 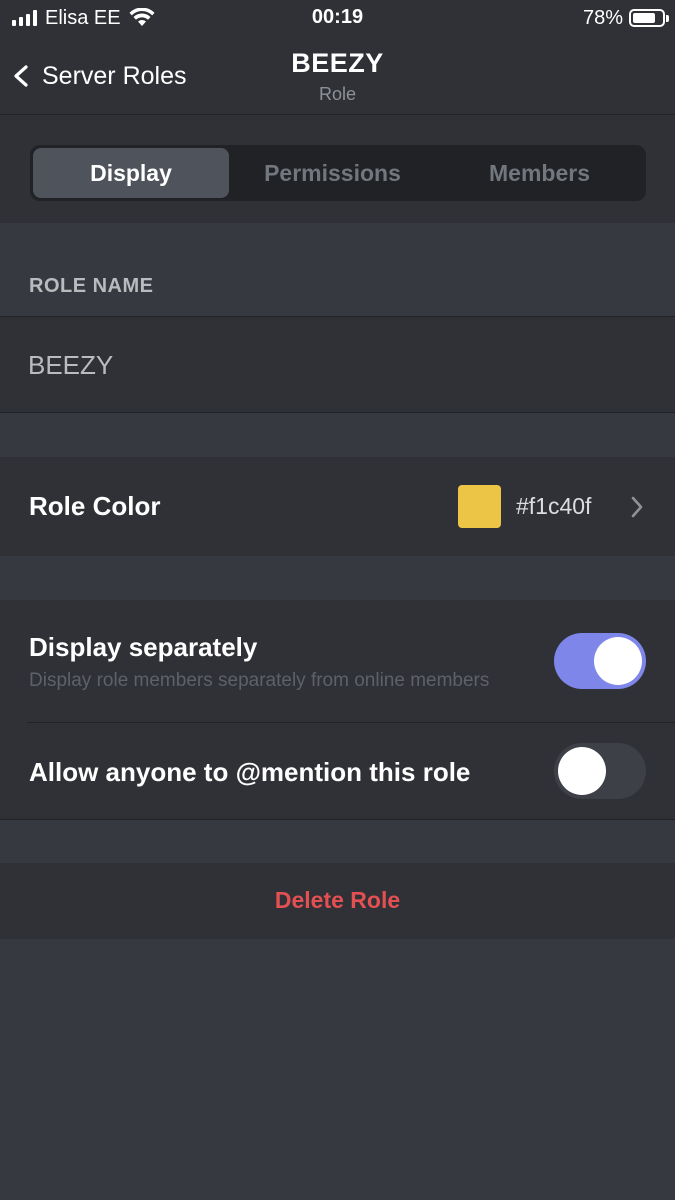 I want to click on navigation-bar: Server Roles BEEZY Role, so click(x=337, y=76).